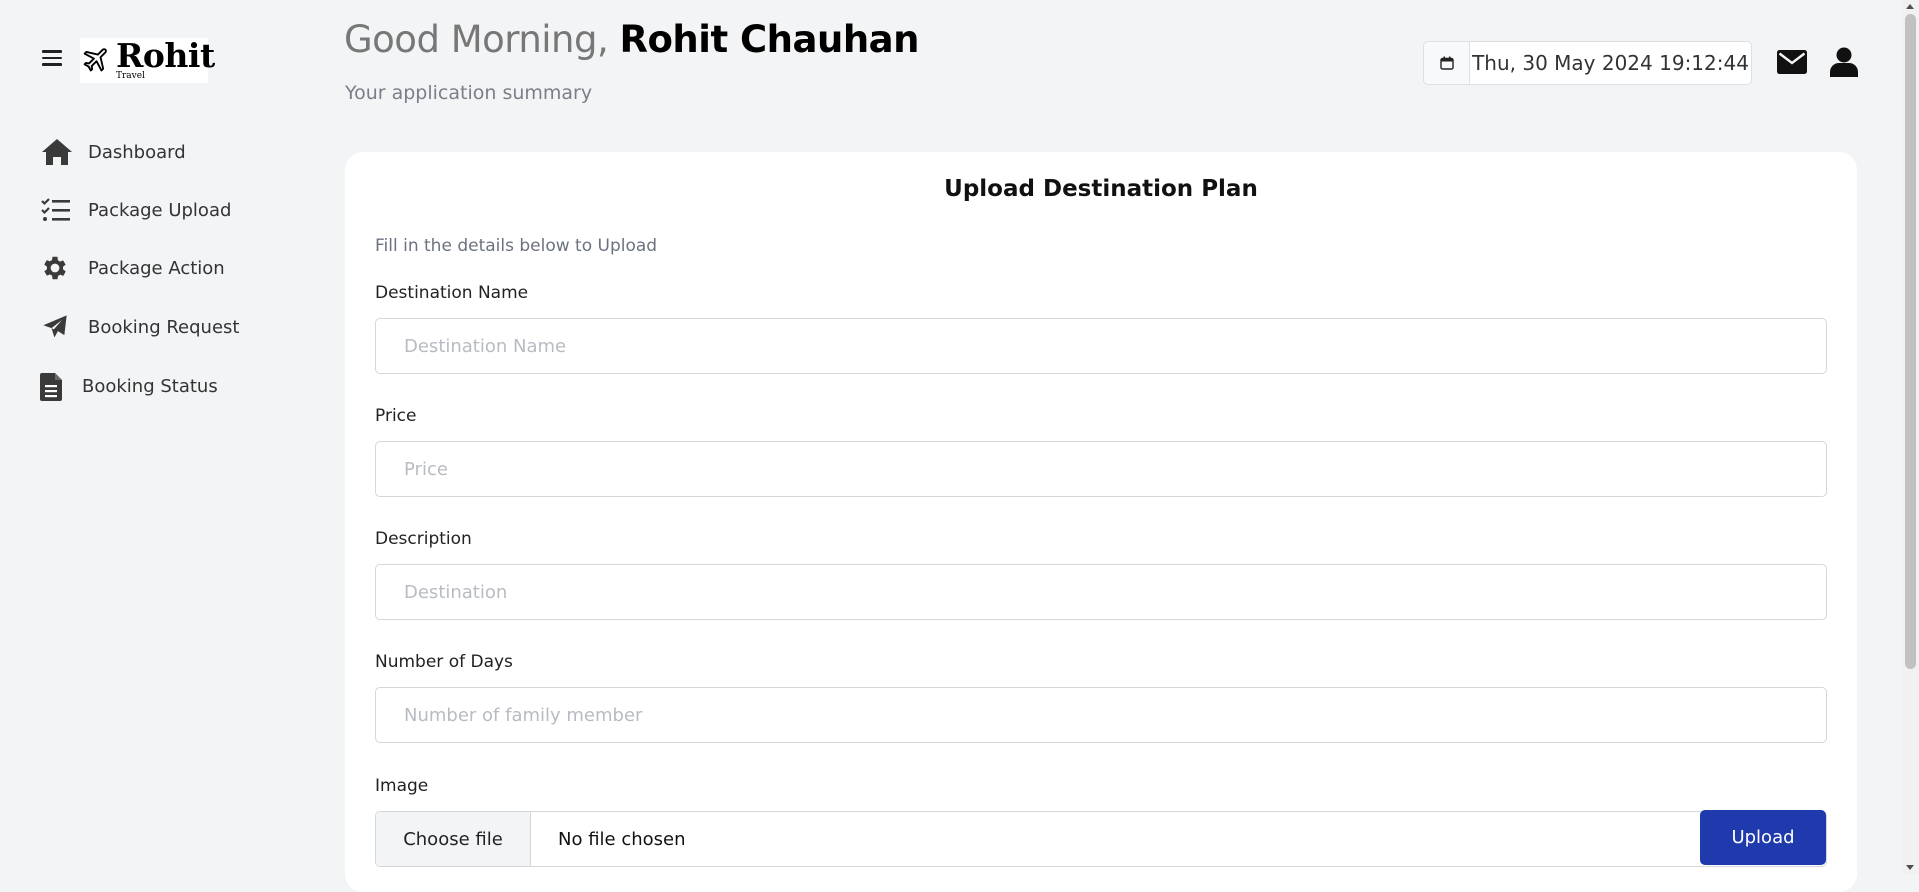 This screenshot has width=1919, height=892. I want to click on page-scrollbar, so click(1910, 437).